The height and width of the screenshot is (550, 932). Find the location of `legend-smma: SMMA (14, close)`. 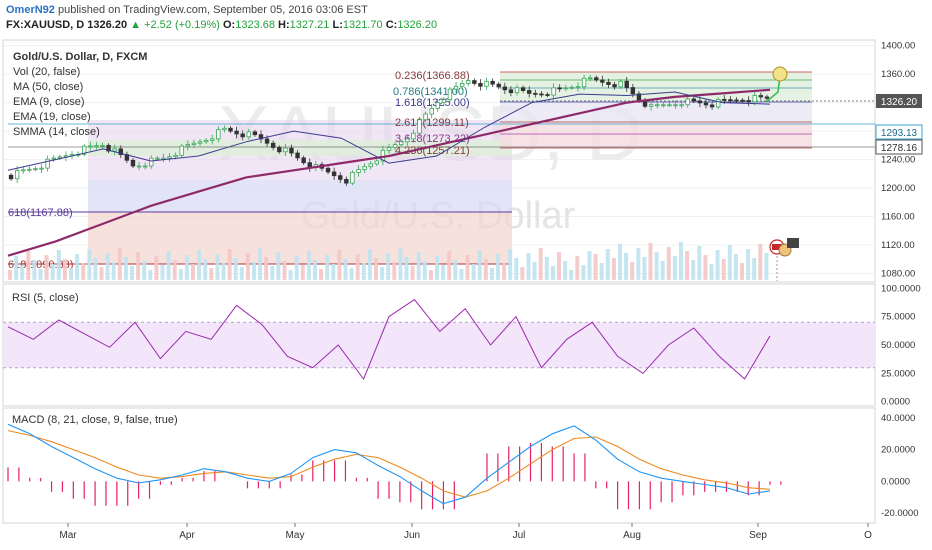

legend-smma: SMMA (14, close) is located at coordinates (56, 132).